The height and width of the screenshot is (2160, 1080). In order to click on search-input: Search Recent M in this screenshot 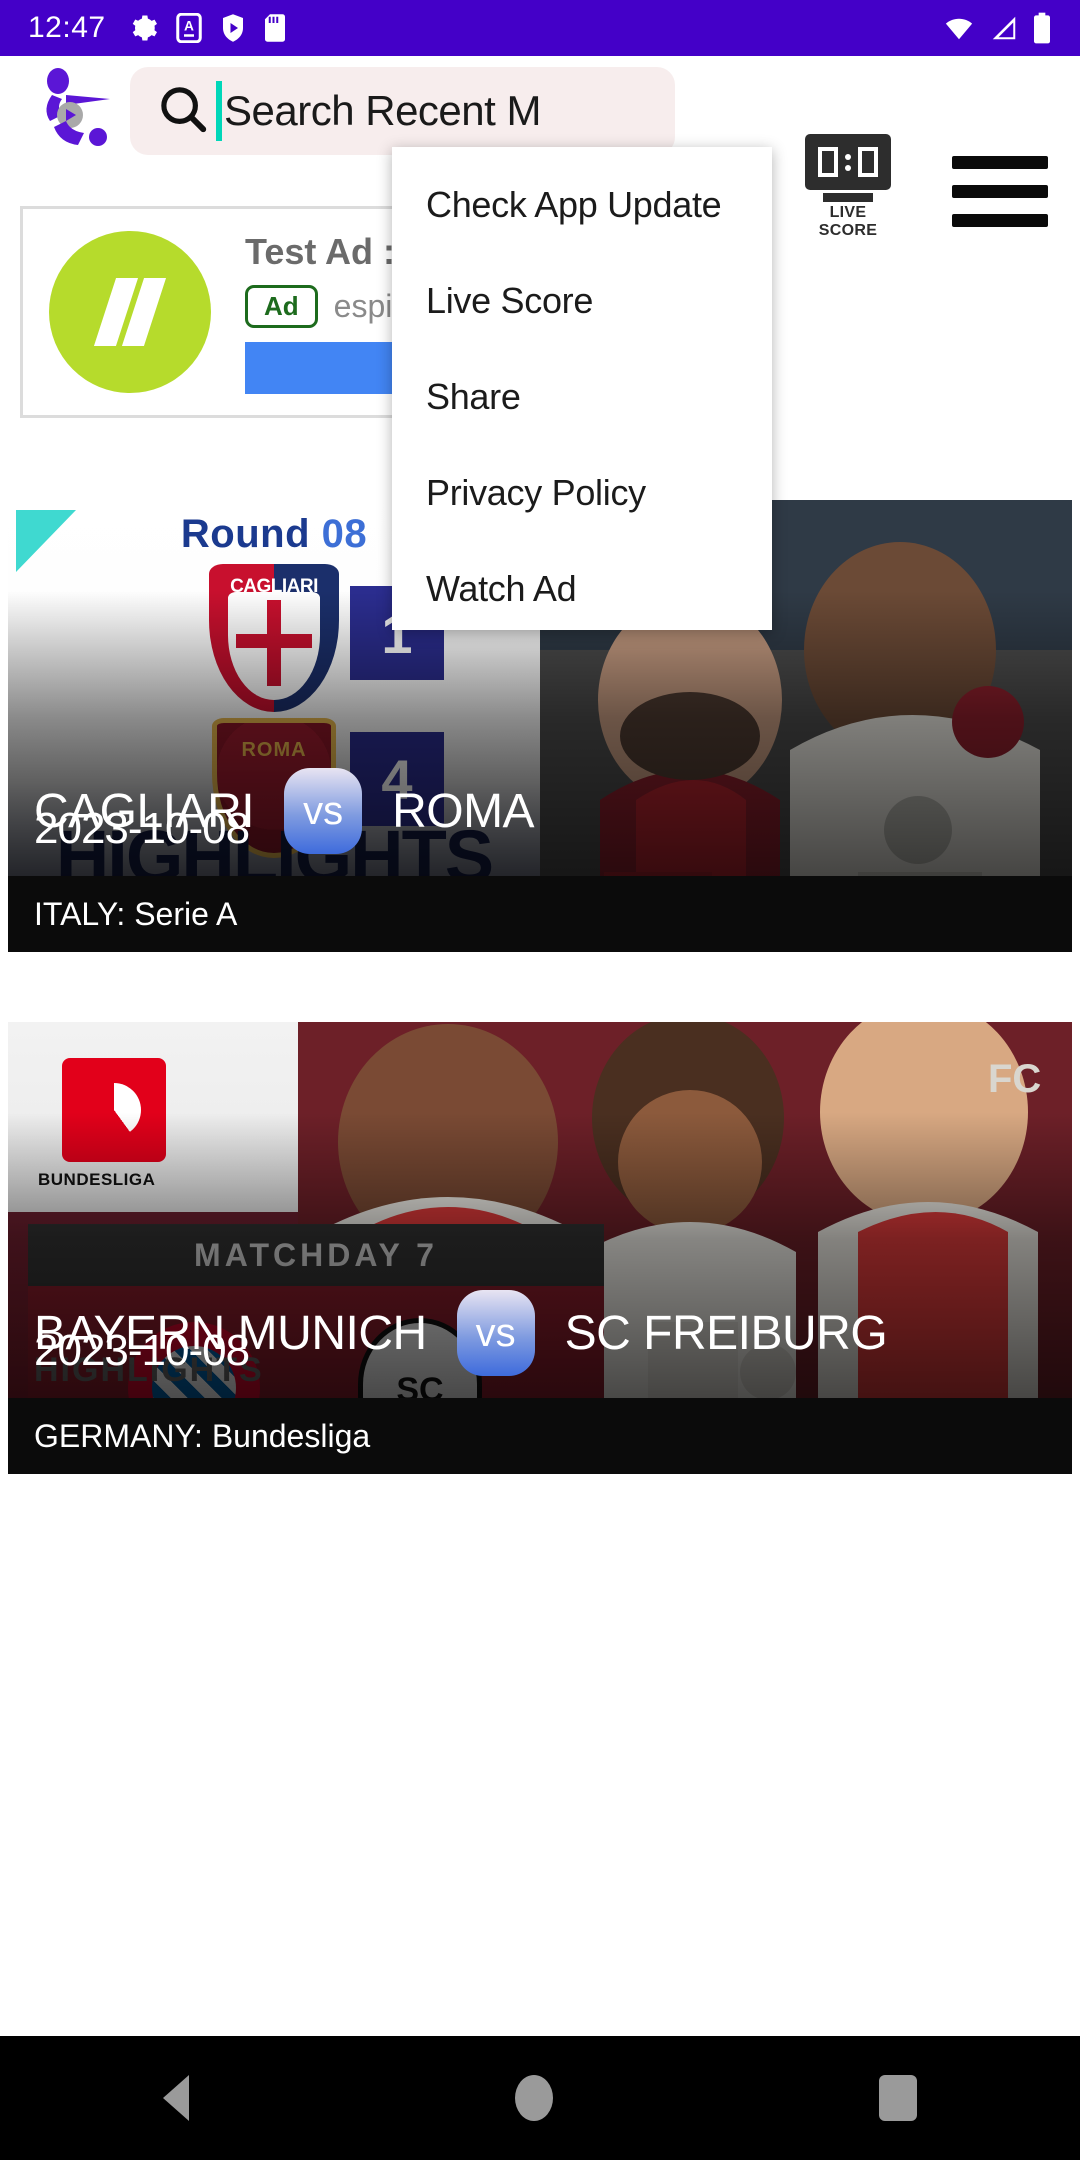, I will do `click(402, 111)`.